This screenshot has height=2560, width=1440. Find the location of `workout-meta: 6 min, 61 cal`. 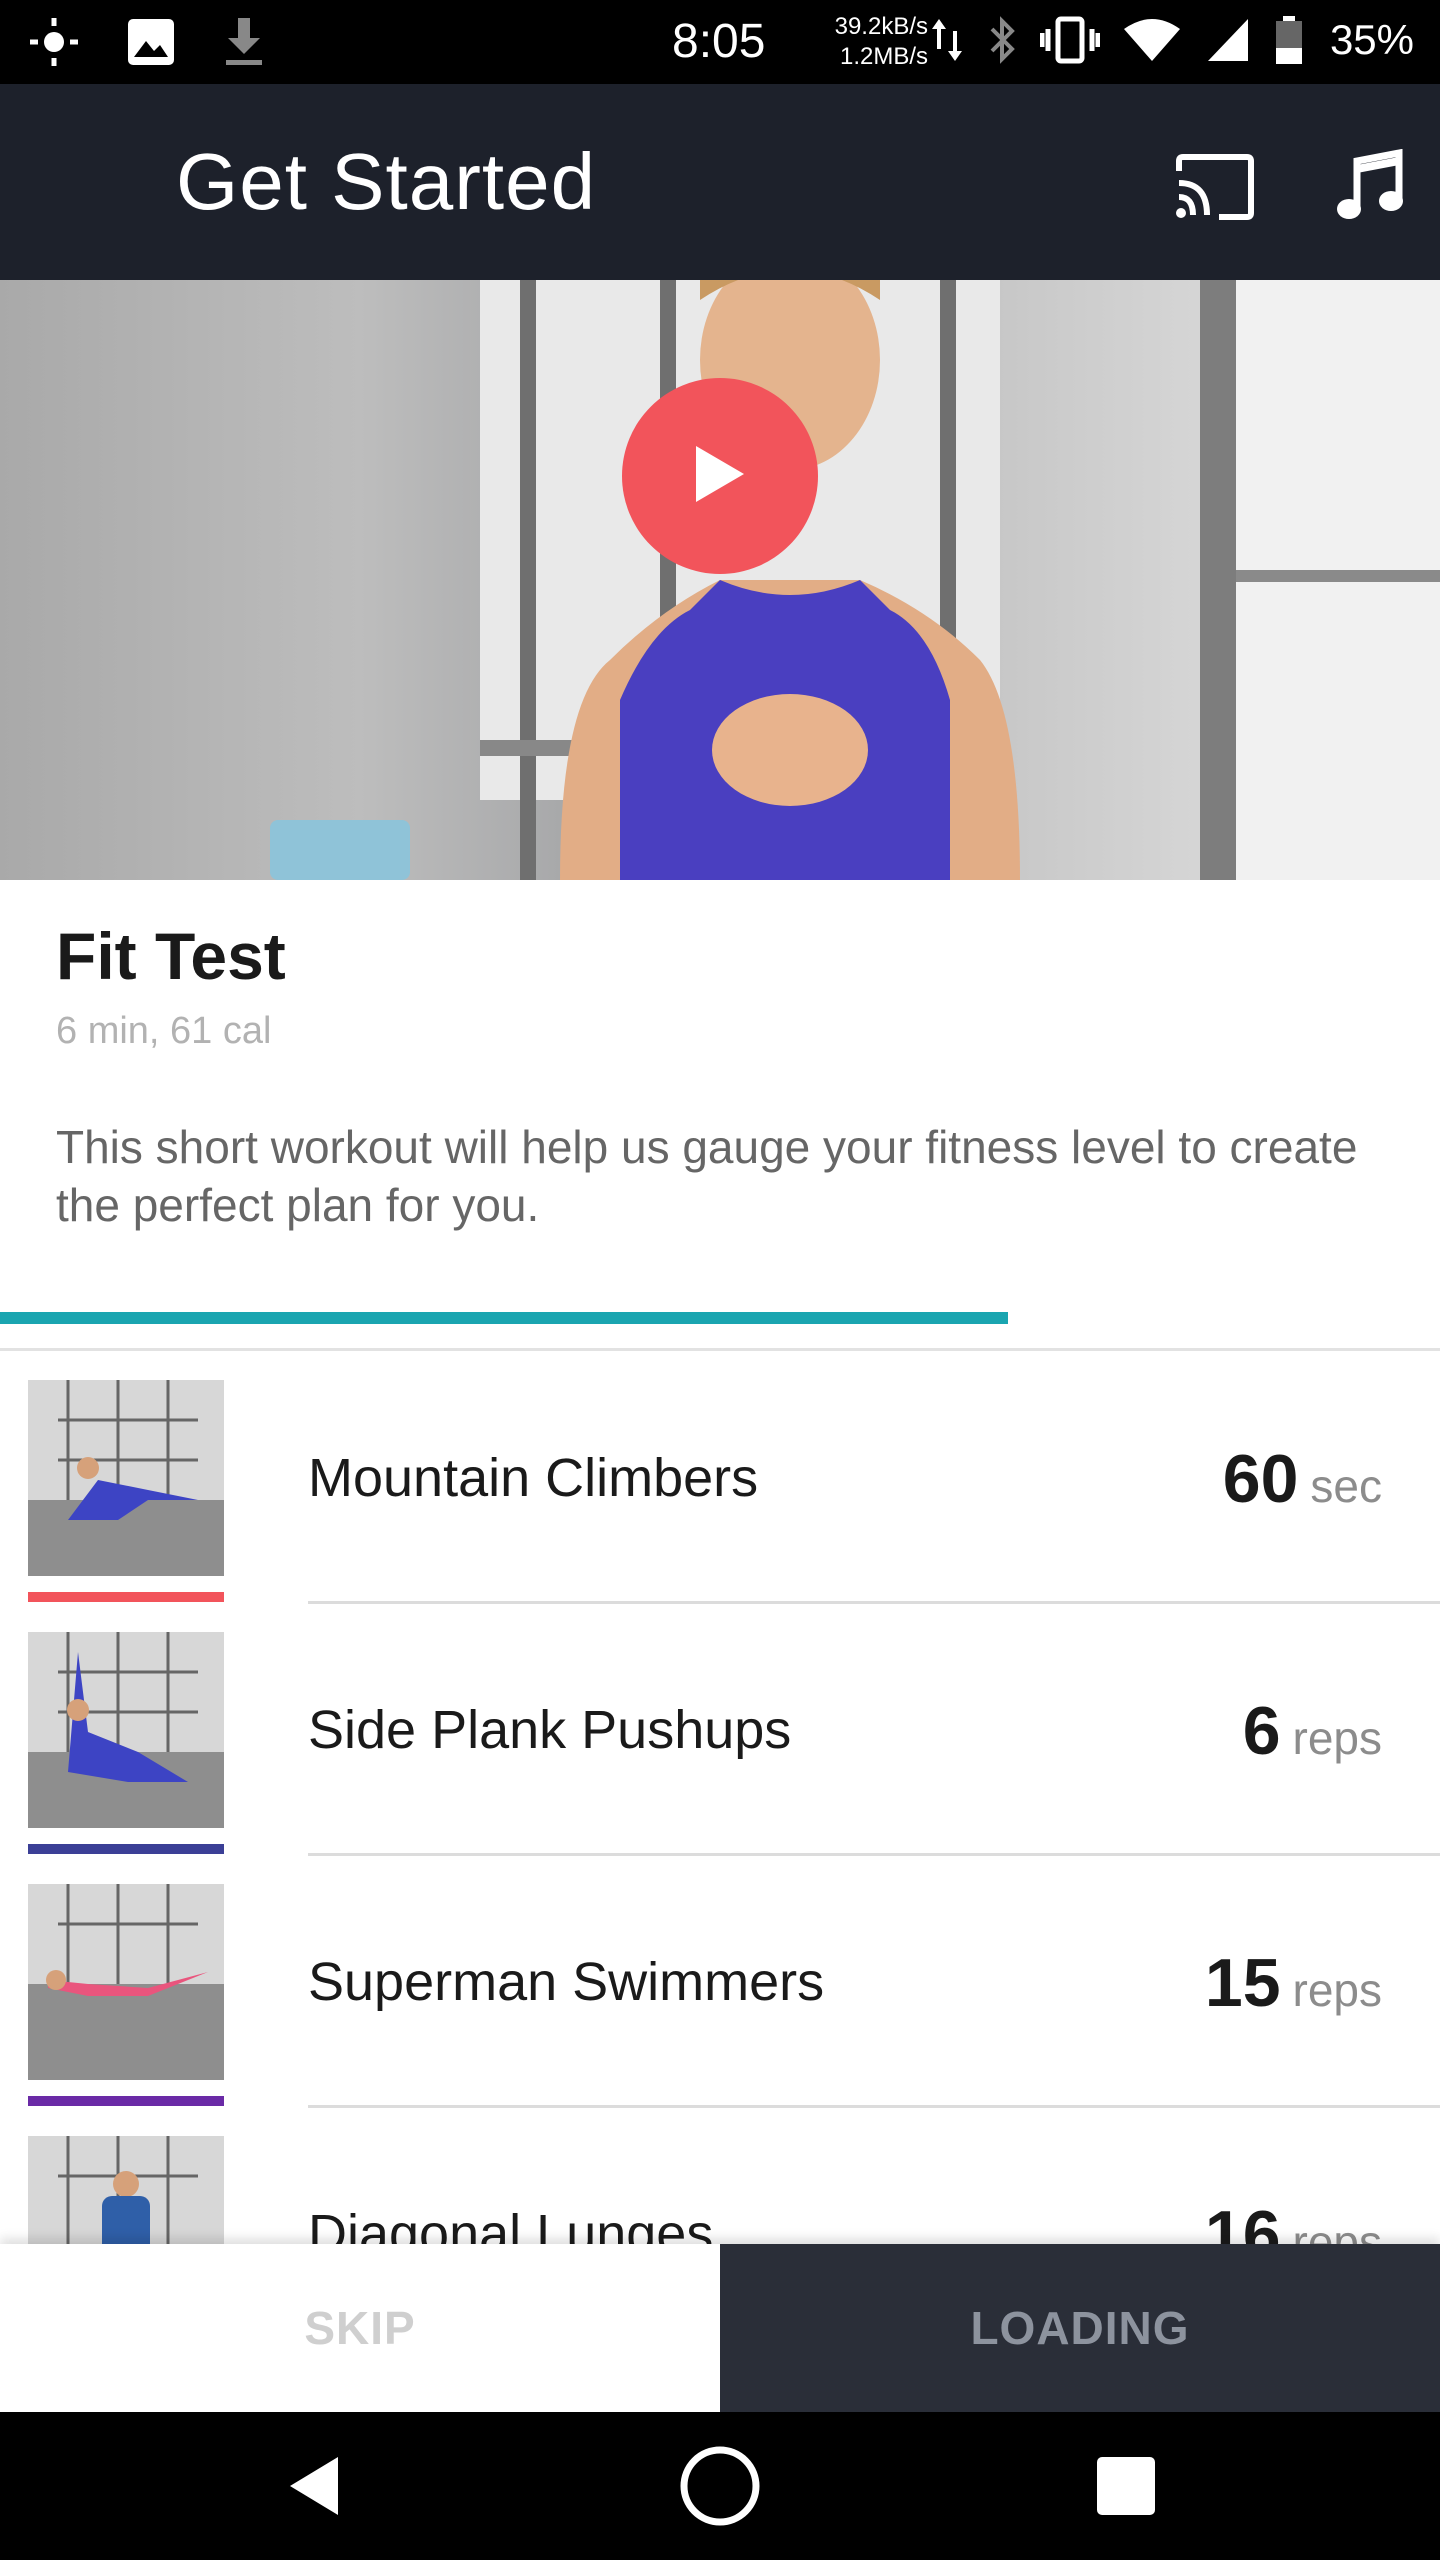

workout-meta: 6 min, 61 cal is located at coordinates (164, 1031).